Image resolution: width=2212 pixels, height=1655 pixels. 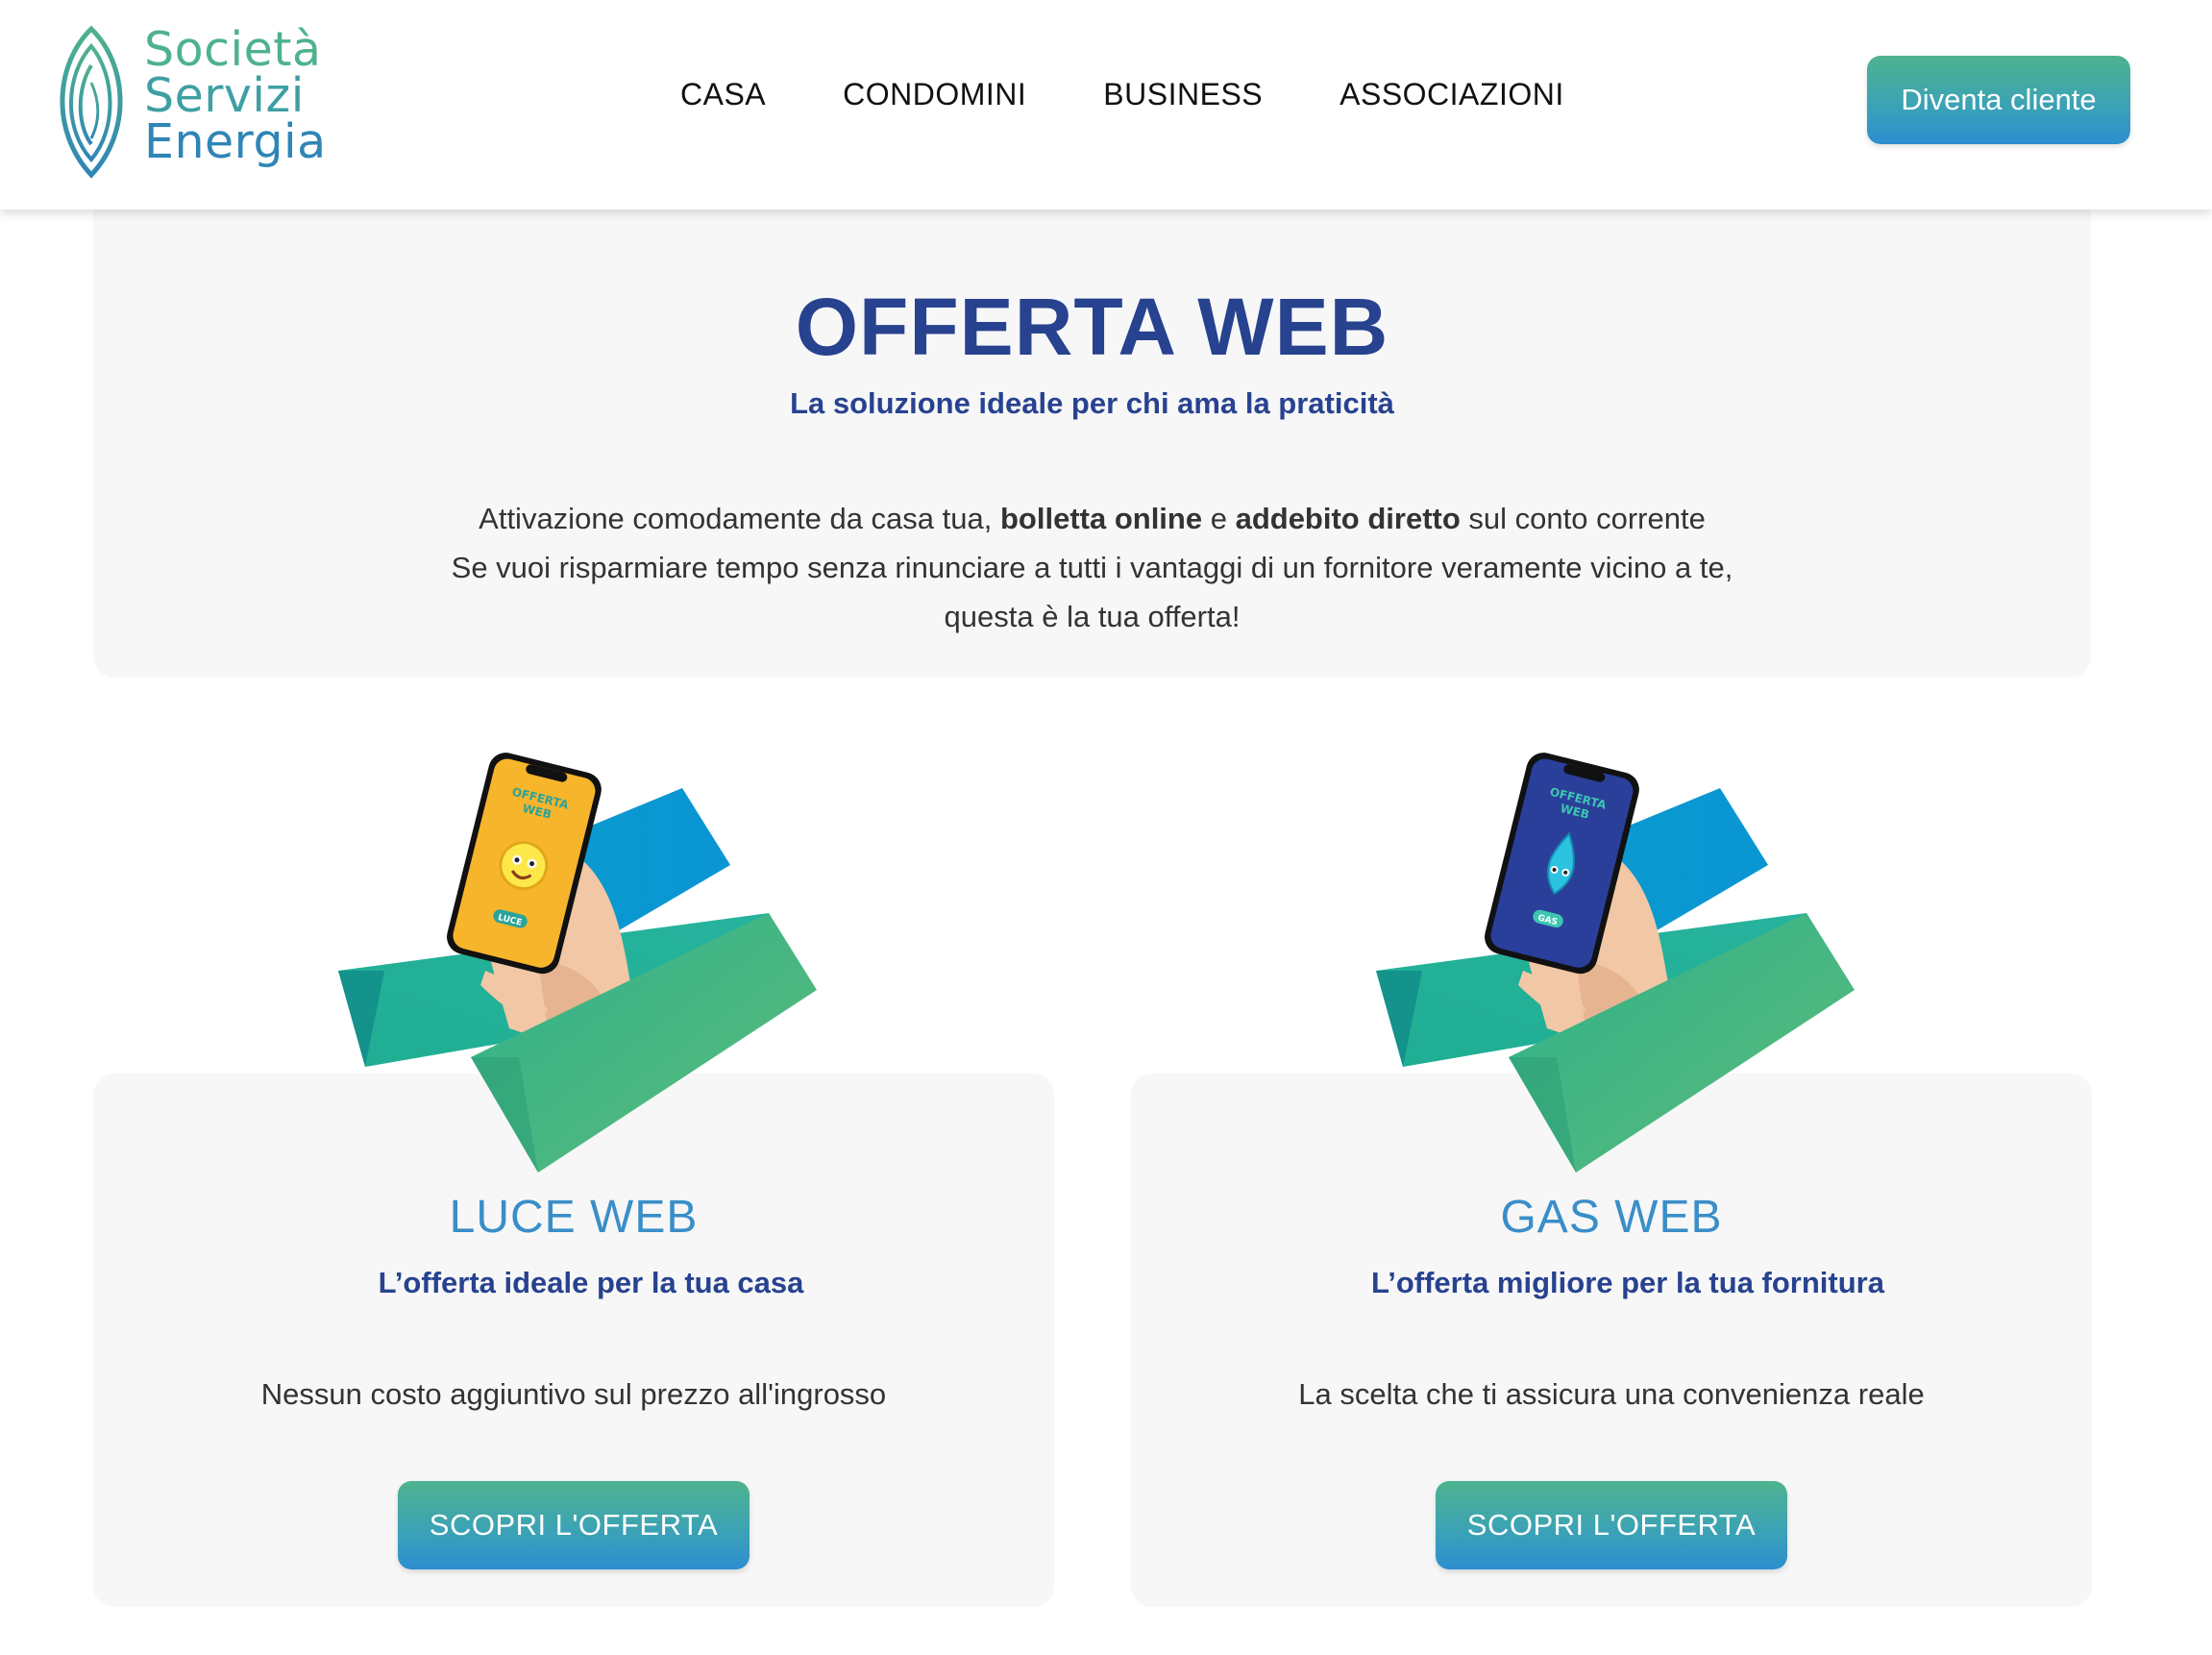 What do you see at coordinates (934, 94) in the screenshot?
I see `nav-item-condomini: CONDOMINI` at bounding box center [934, 94].